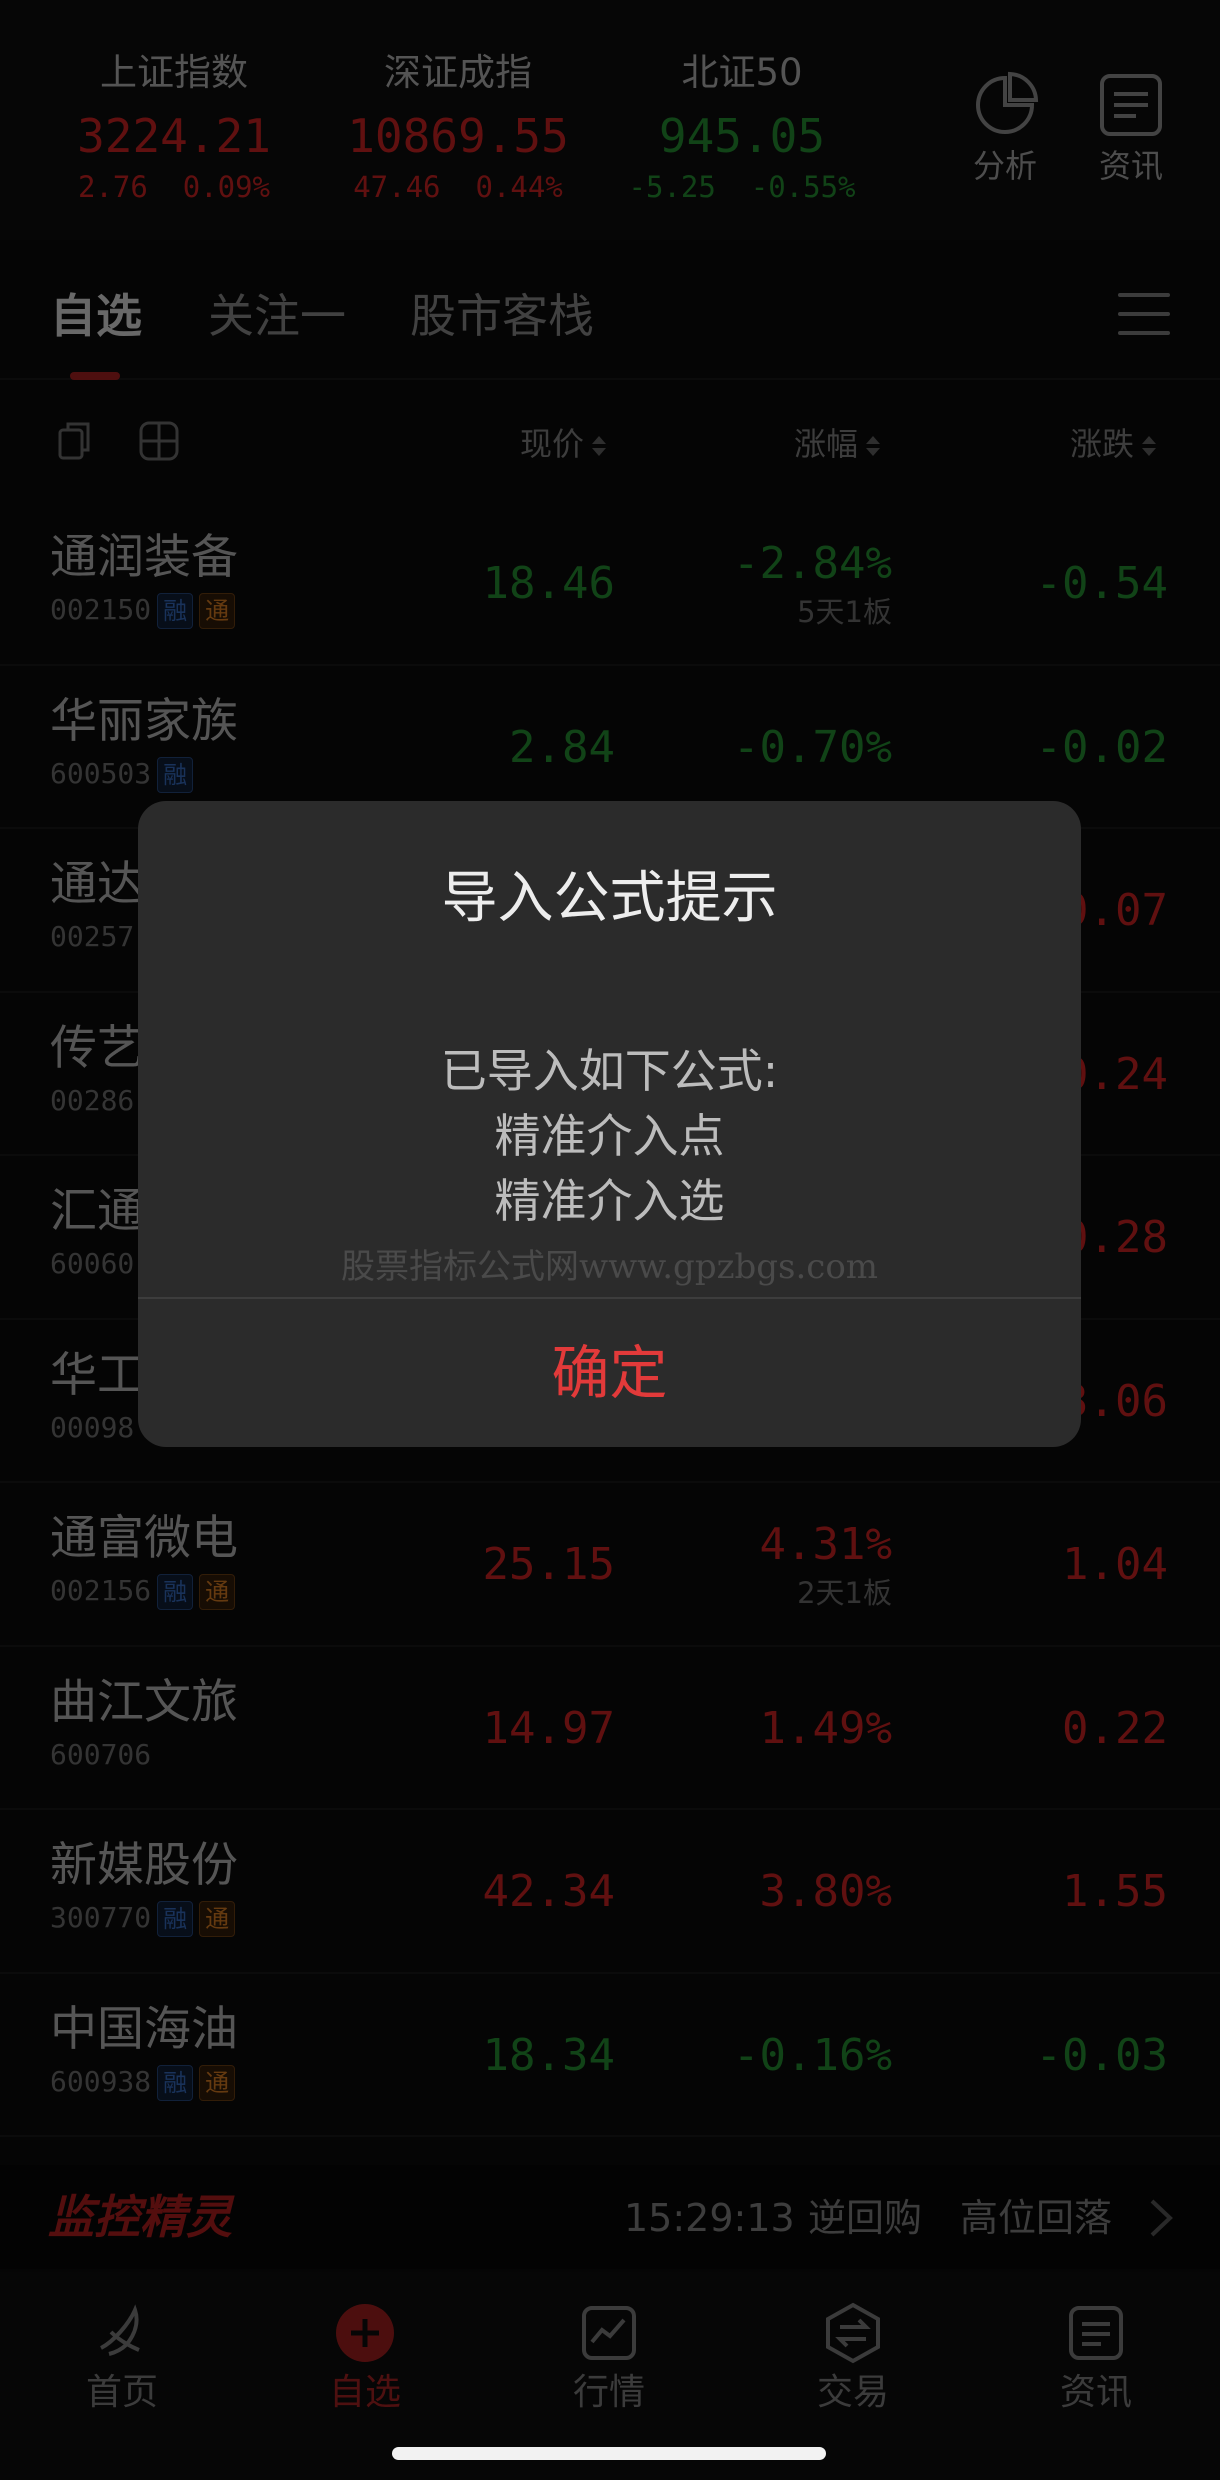 Image resolution: width=1220 pixels, height=2480 pixels. What do you see at coordinates (609, 1267) in the screenshot?
I see `watermark-text: 股票指标公式网www.gpzbgs.com` at bounding box center [609, 1267].